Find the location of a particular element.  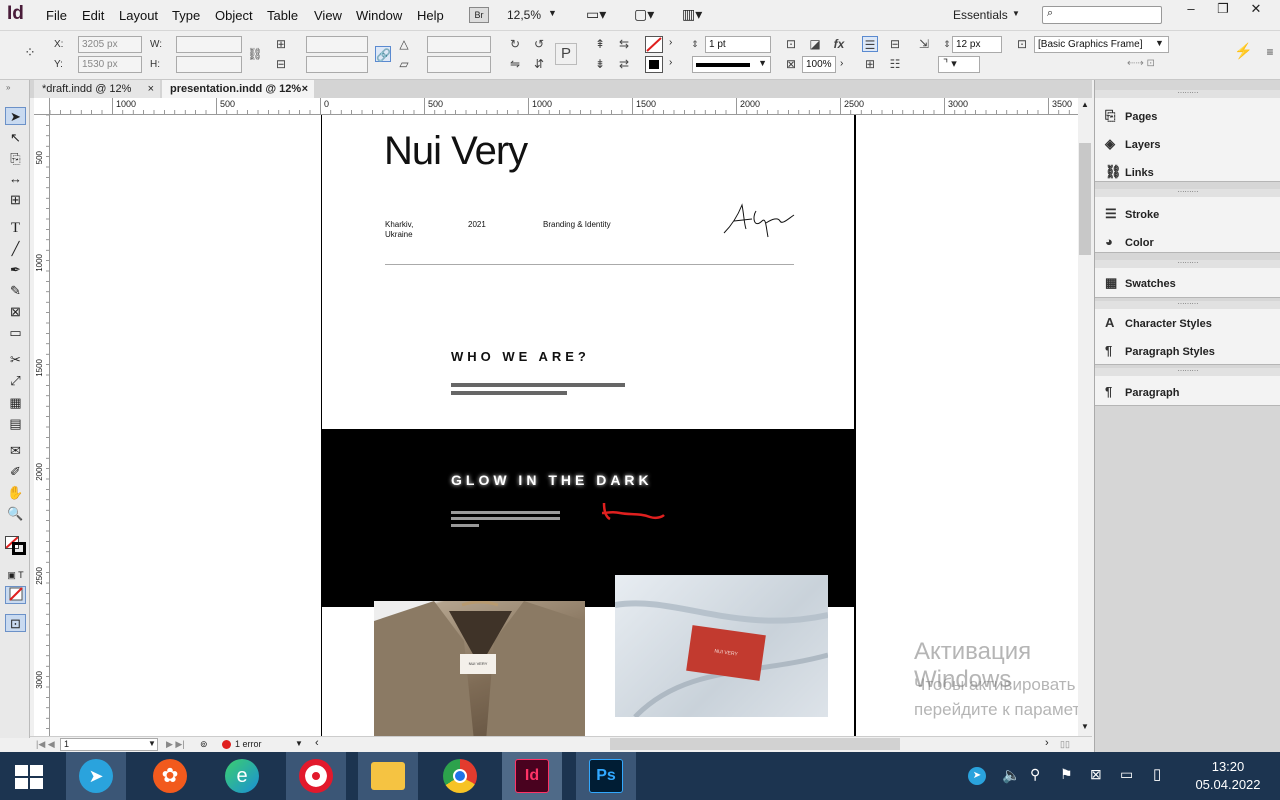

content-collector-tool-icon: ⊞ is located at coordinates (15, 200).